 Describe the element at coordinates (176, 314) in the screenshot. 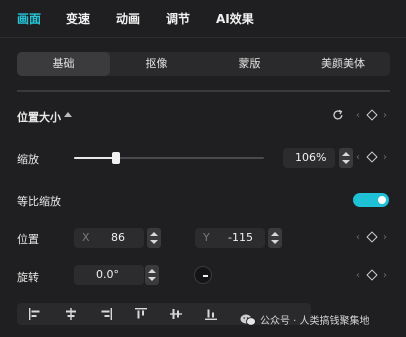

I see `align-center-v-icon` at that location.